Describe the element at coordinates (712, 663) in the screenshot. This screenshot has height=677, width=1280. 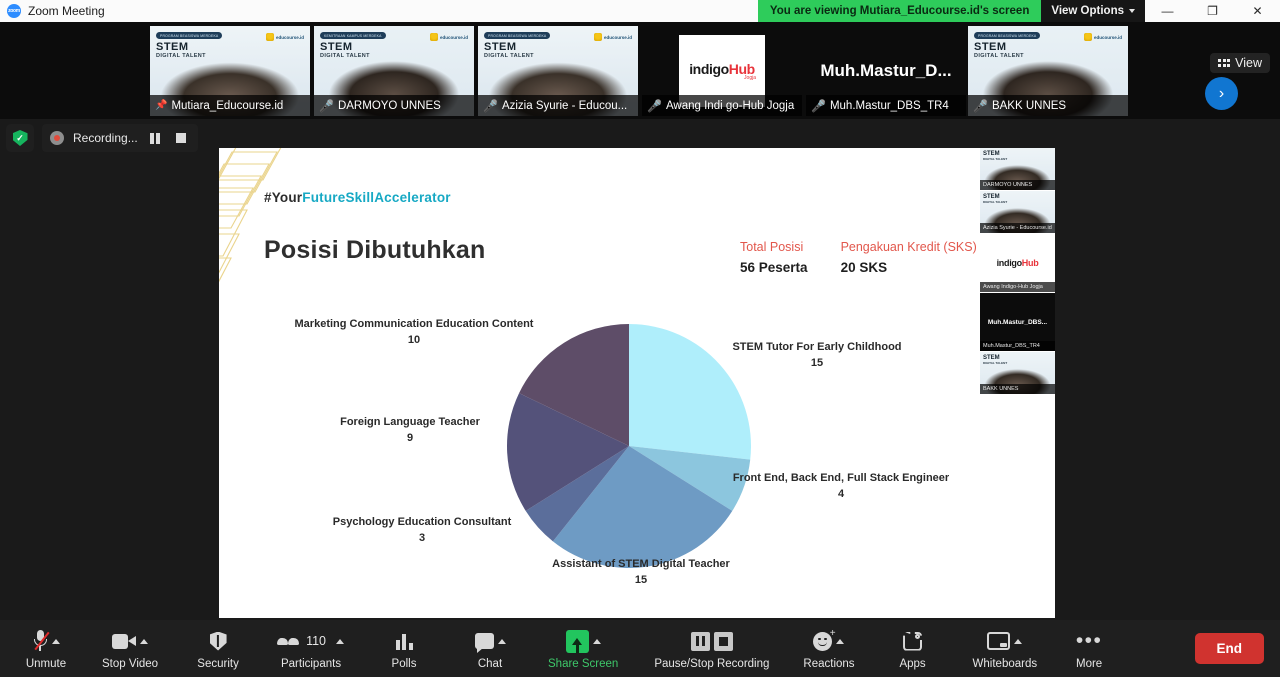
I see `pause-stop-recording-label: Pause/Stop Recording` at that location.